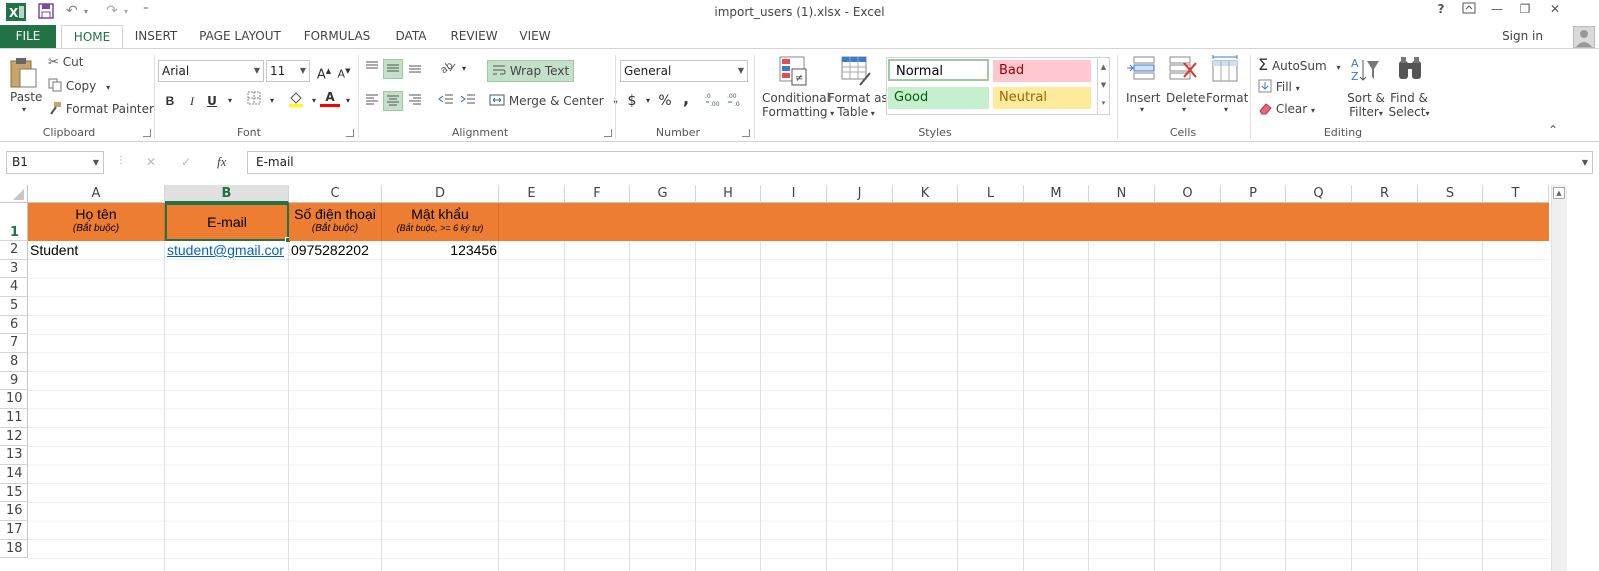  Describe the element at coordinates (14, 493) in the screenshot. I see `row-header-15: 15` at that location.